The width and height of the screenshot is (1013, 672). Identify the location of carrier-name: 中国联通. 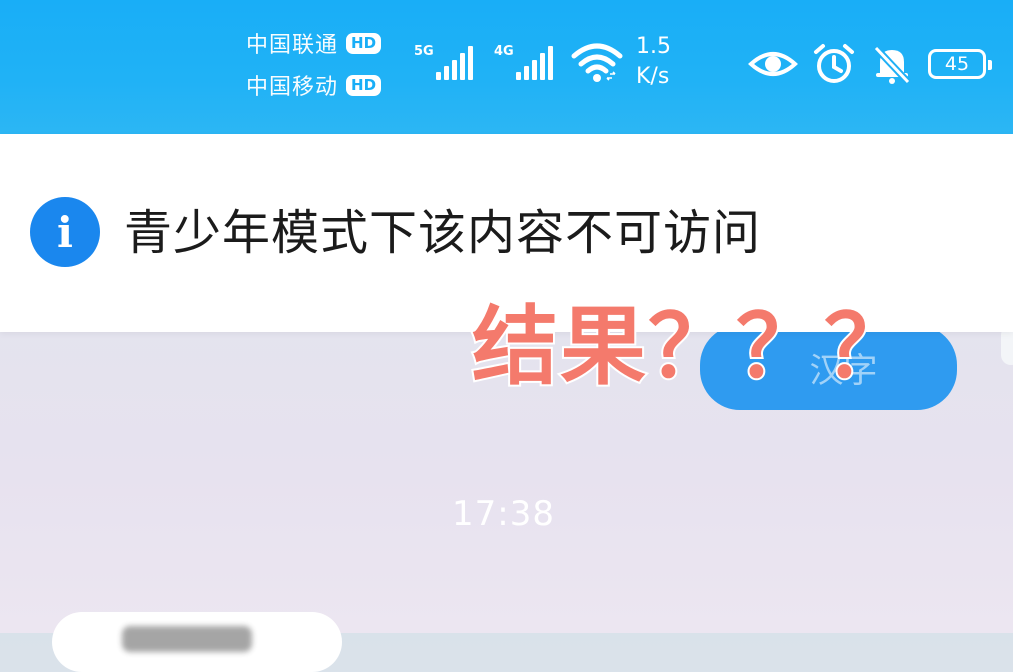
(292, 45).